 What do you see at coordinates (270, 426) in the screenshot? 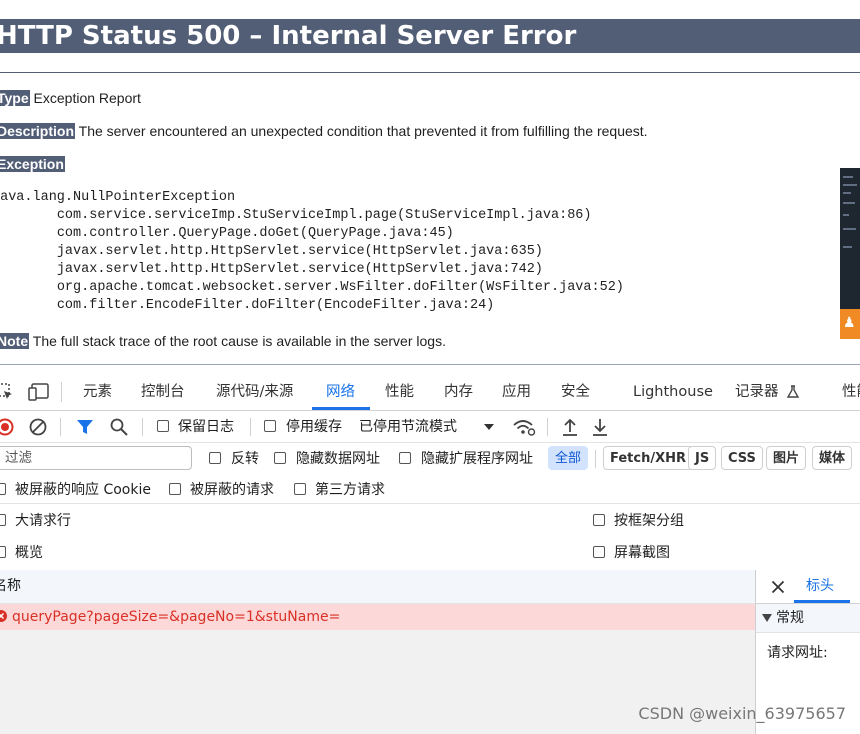
I see `disable-cache-checkbox` at bounding box center [270, 426].